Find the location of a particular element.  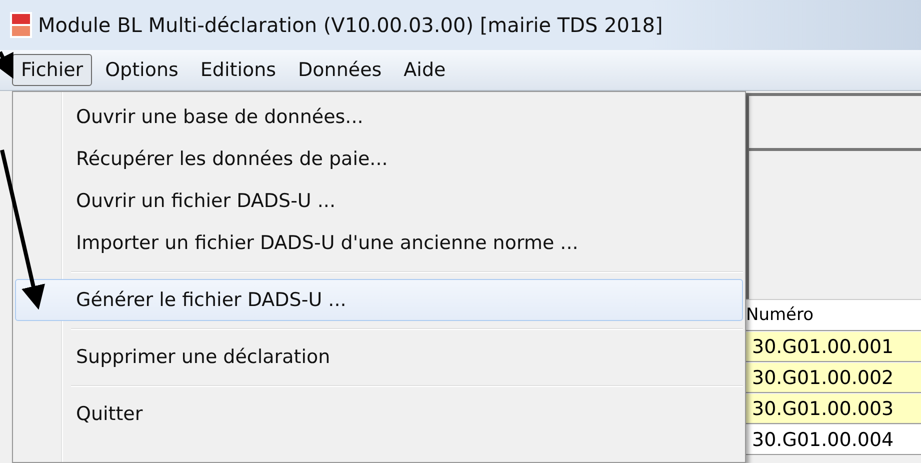

menu-title: Options is located at coordinates (142, 70).